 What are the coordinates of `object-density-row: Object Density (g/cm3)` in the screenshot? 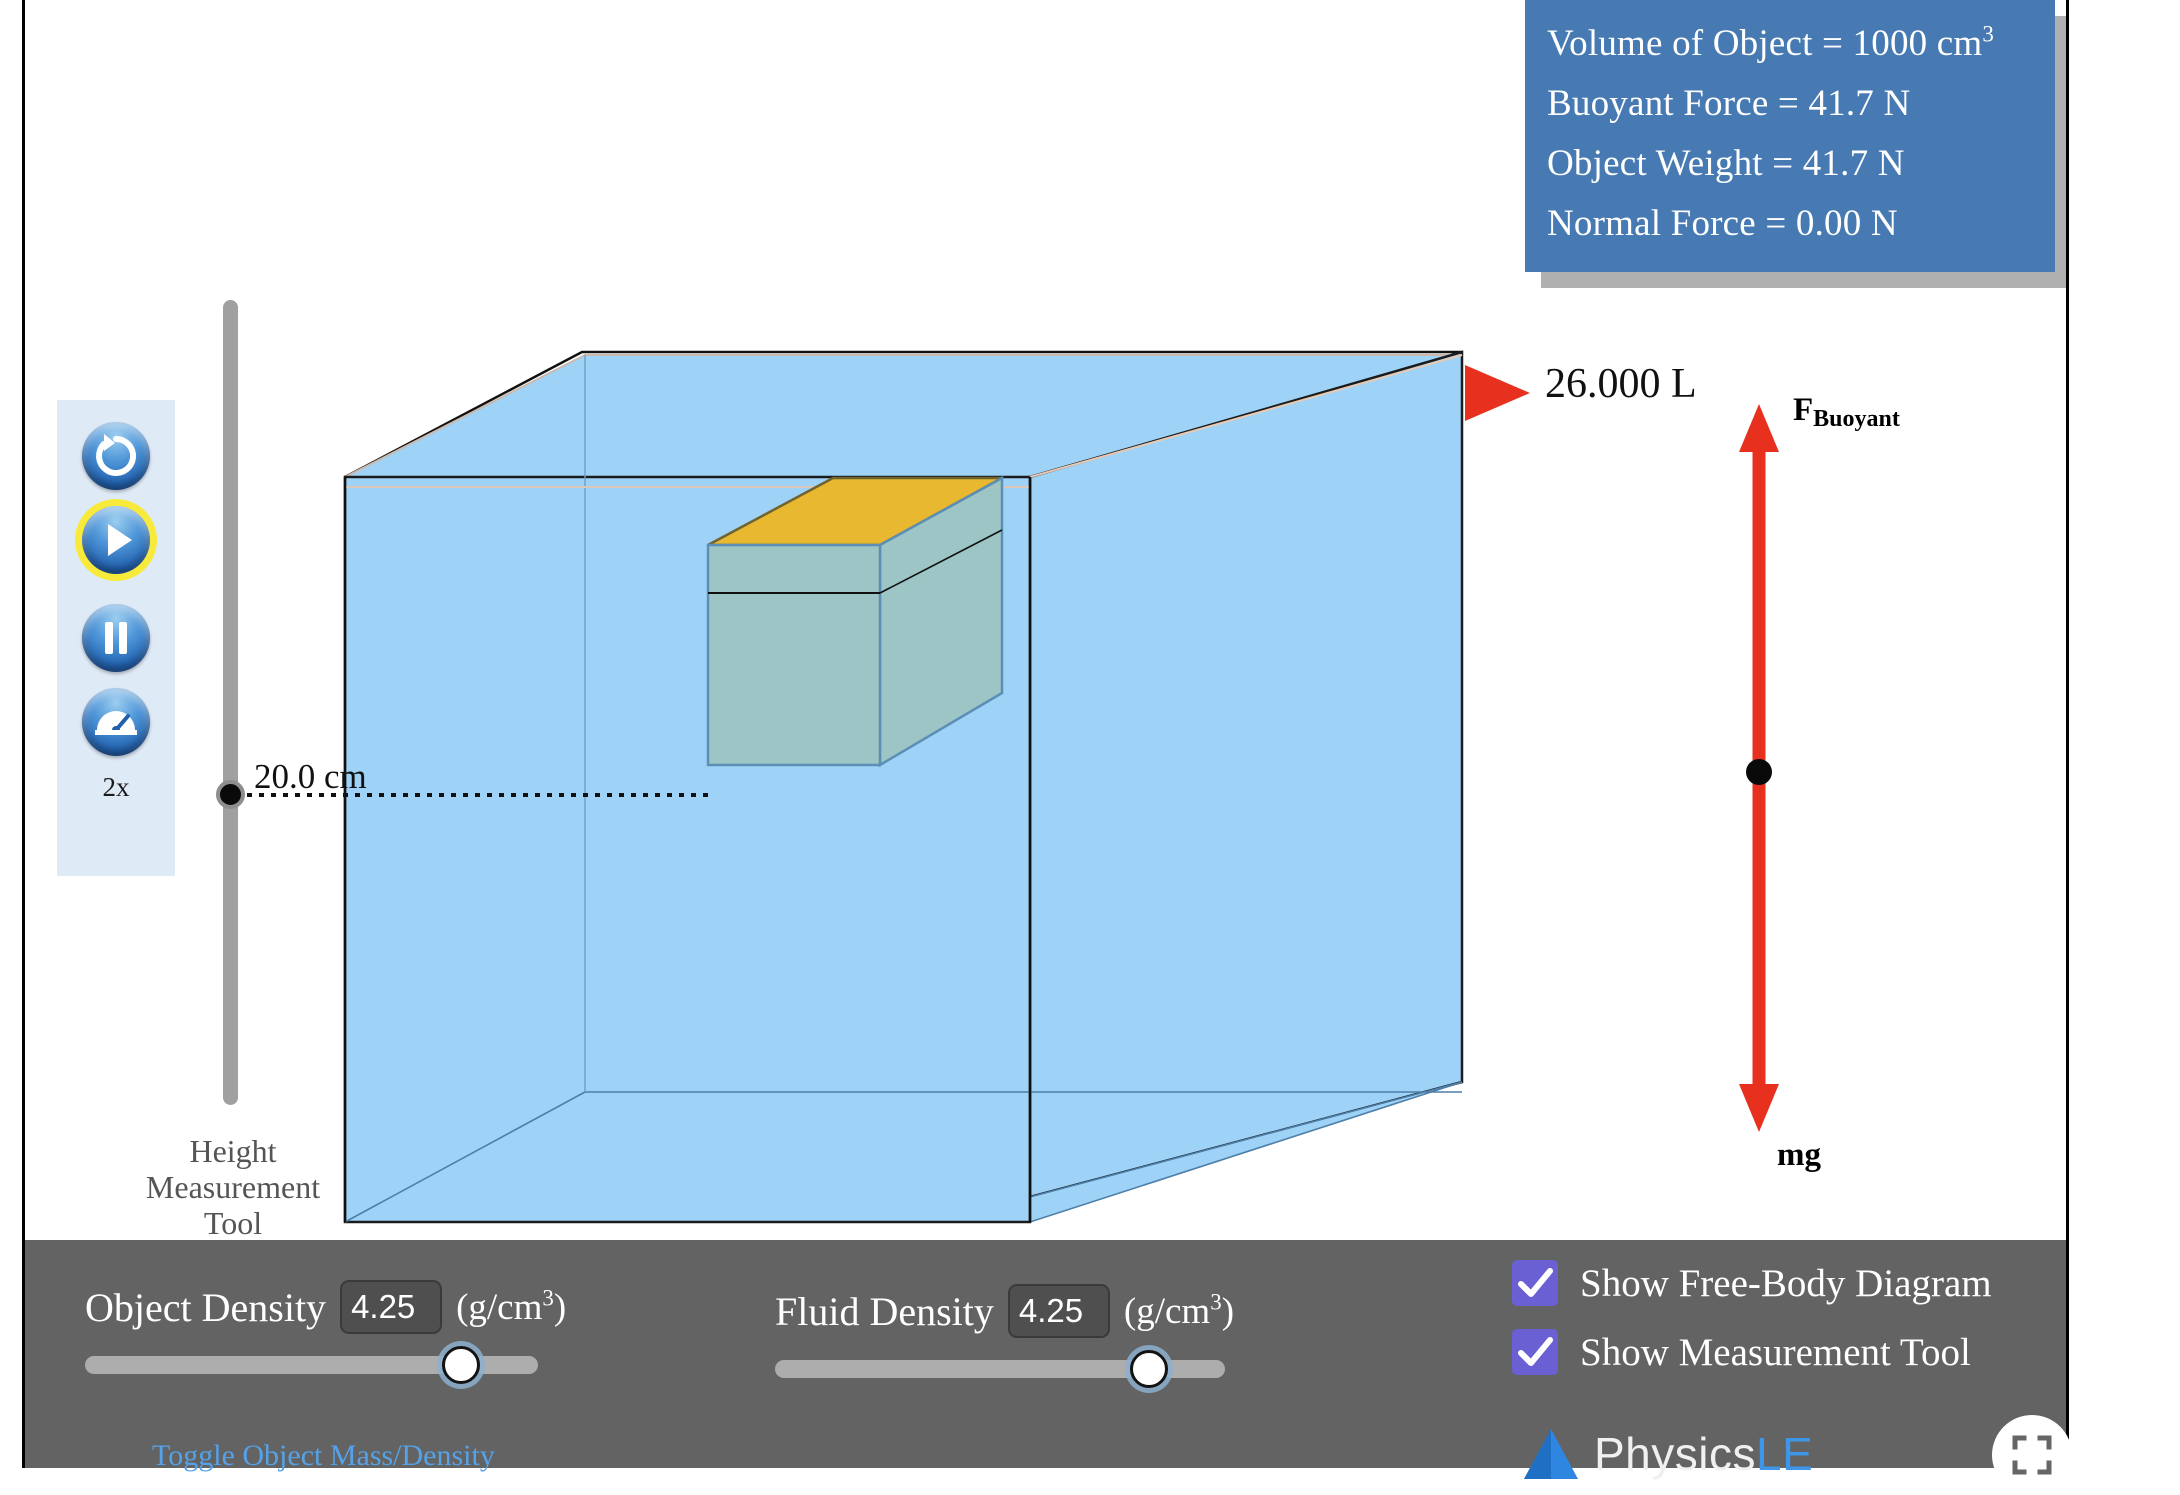 It's located at (325, 1307).